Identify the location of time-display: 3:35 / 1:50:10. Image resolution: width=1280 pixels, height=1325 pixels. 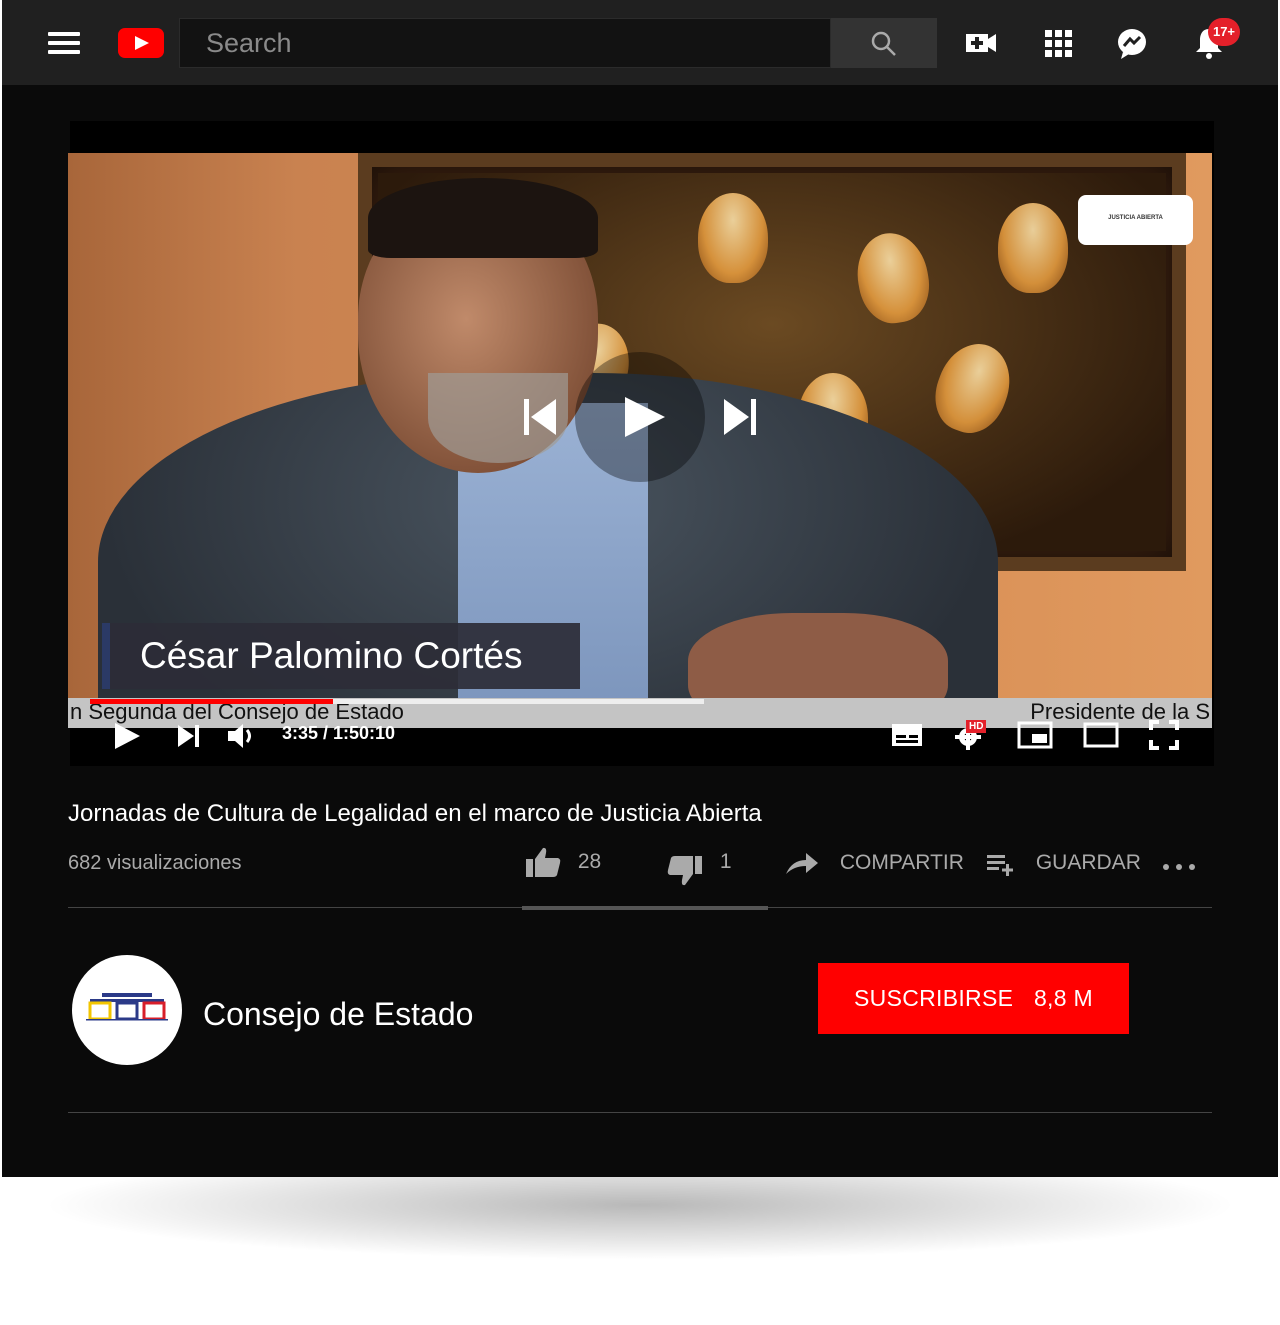
(339, 733).